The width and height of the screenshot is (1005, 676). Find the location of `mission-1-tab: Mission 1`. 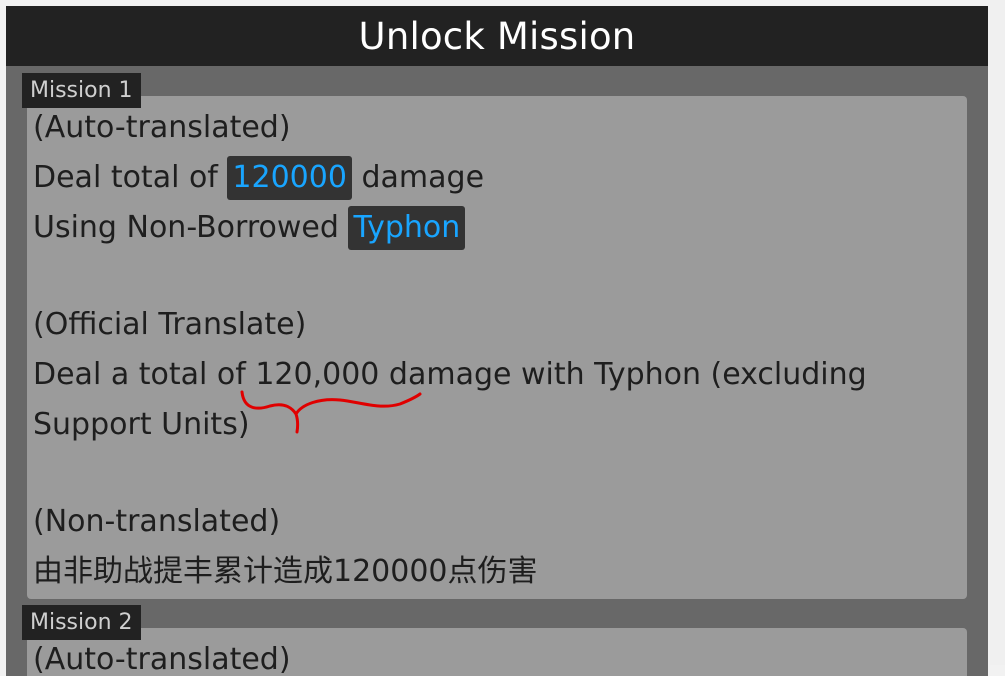

mission-1-tab: Mission 1 is located at coordinates (81, 90).